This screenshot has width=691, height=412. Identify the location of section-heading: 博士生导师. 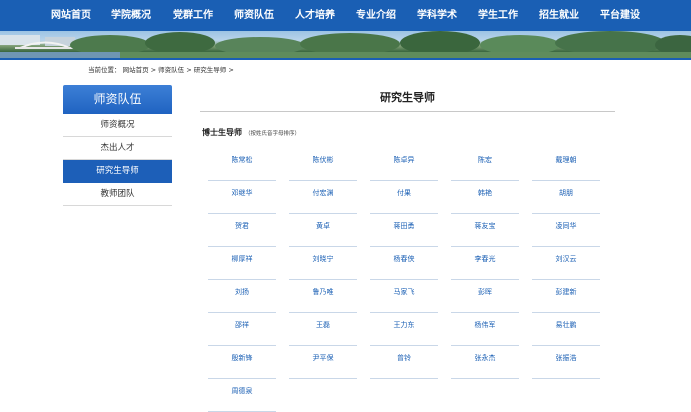
(222, 132).